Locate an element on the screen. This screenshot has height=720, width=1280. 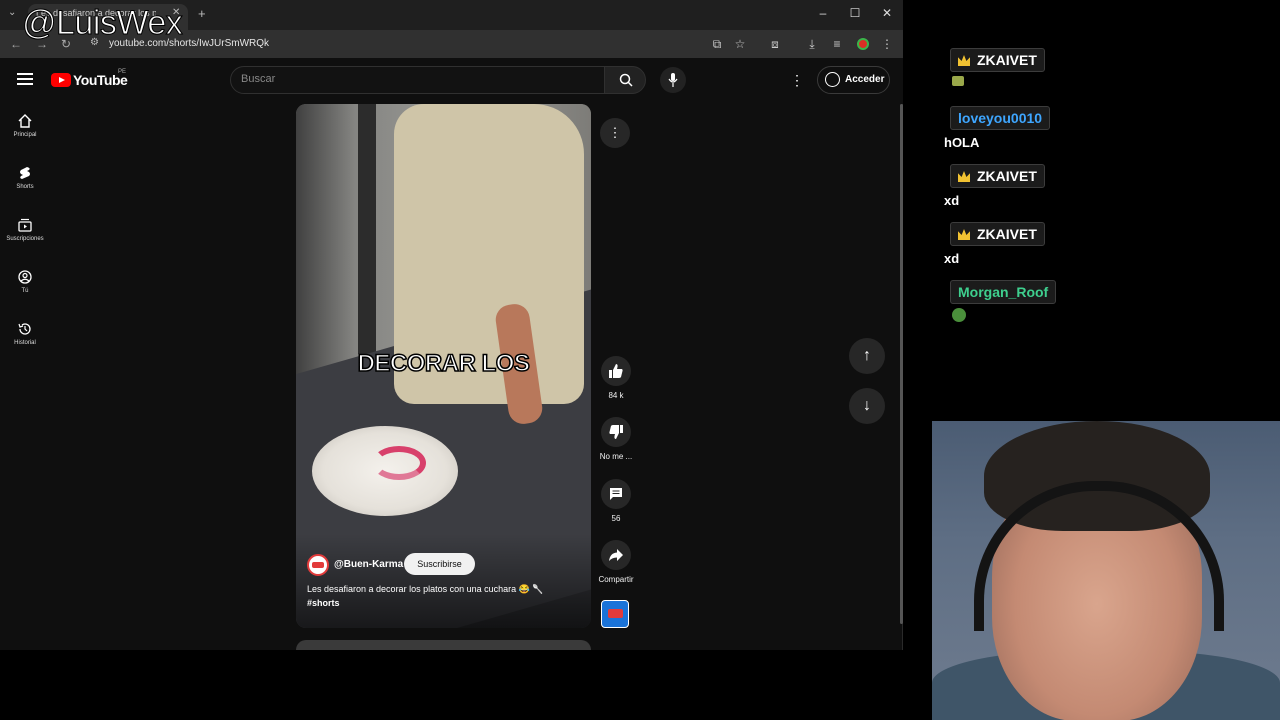
chat-message: ZKAIVET is located at coordinates (994, 67).